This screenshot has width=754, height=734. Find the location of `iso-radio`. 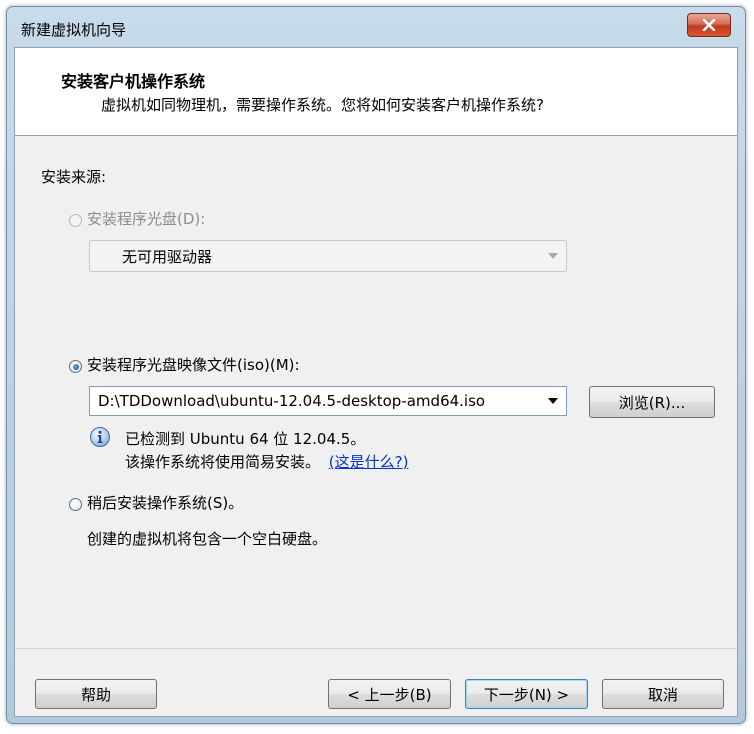

iso-radio is located at coordinates (75, 366).